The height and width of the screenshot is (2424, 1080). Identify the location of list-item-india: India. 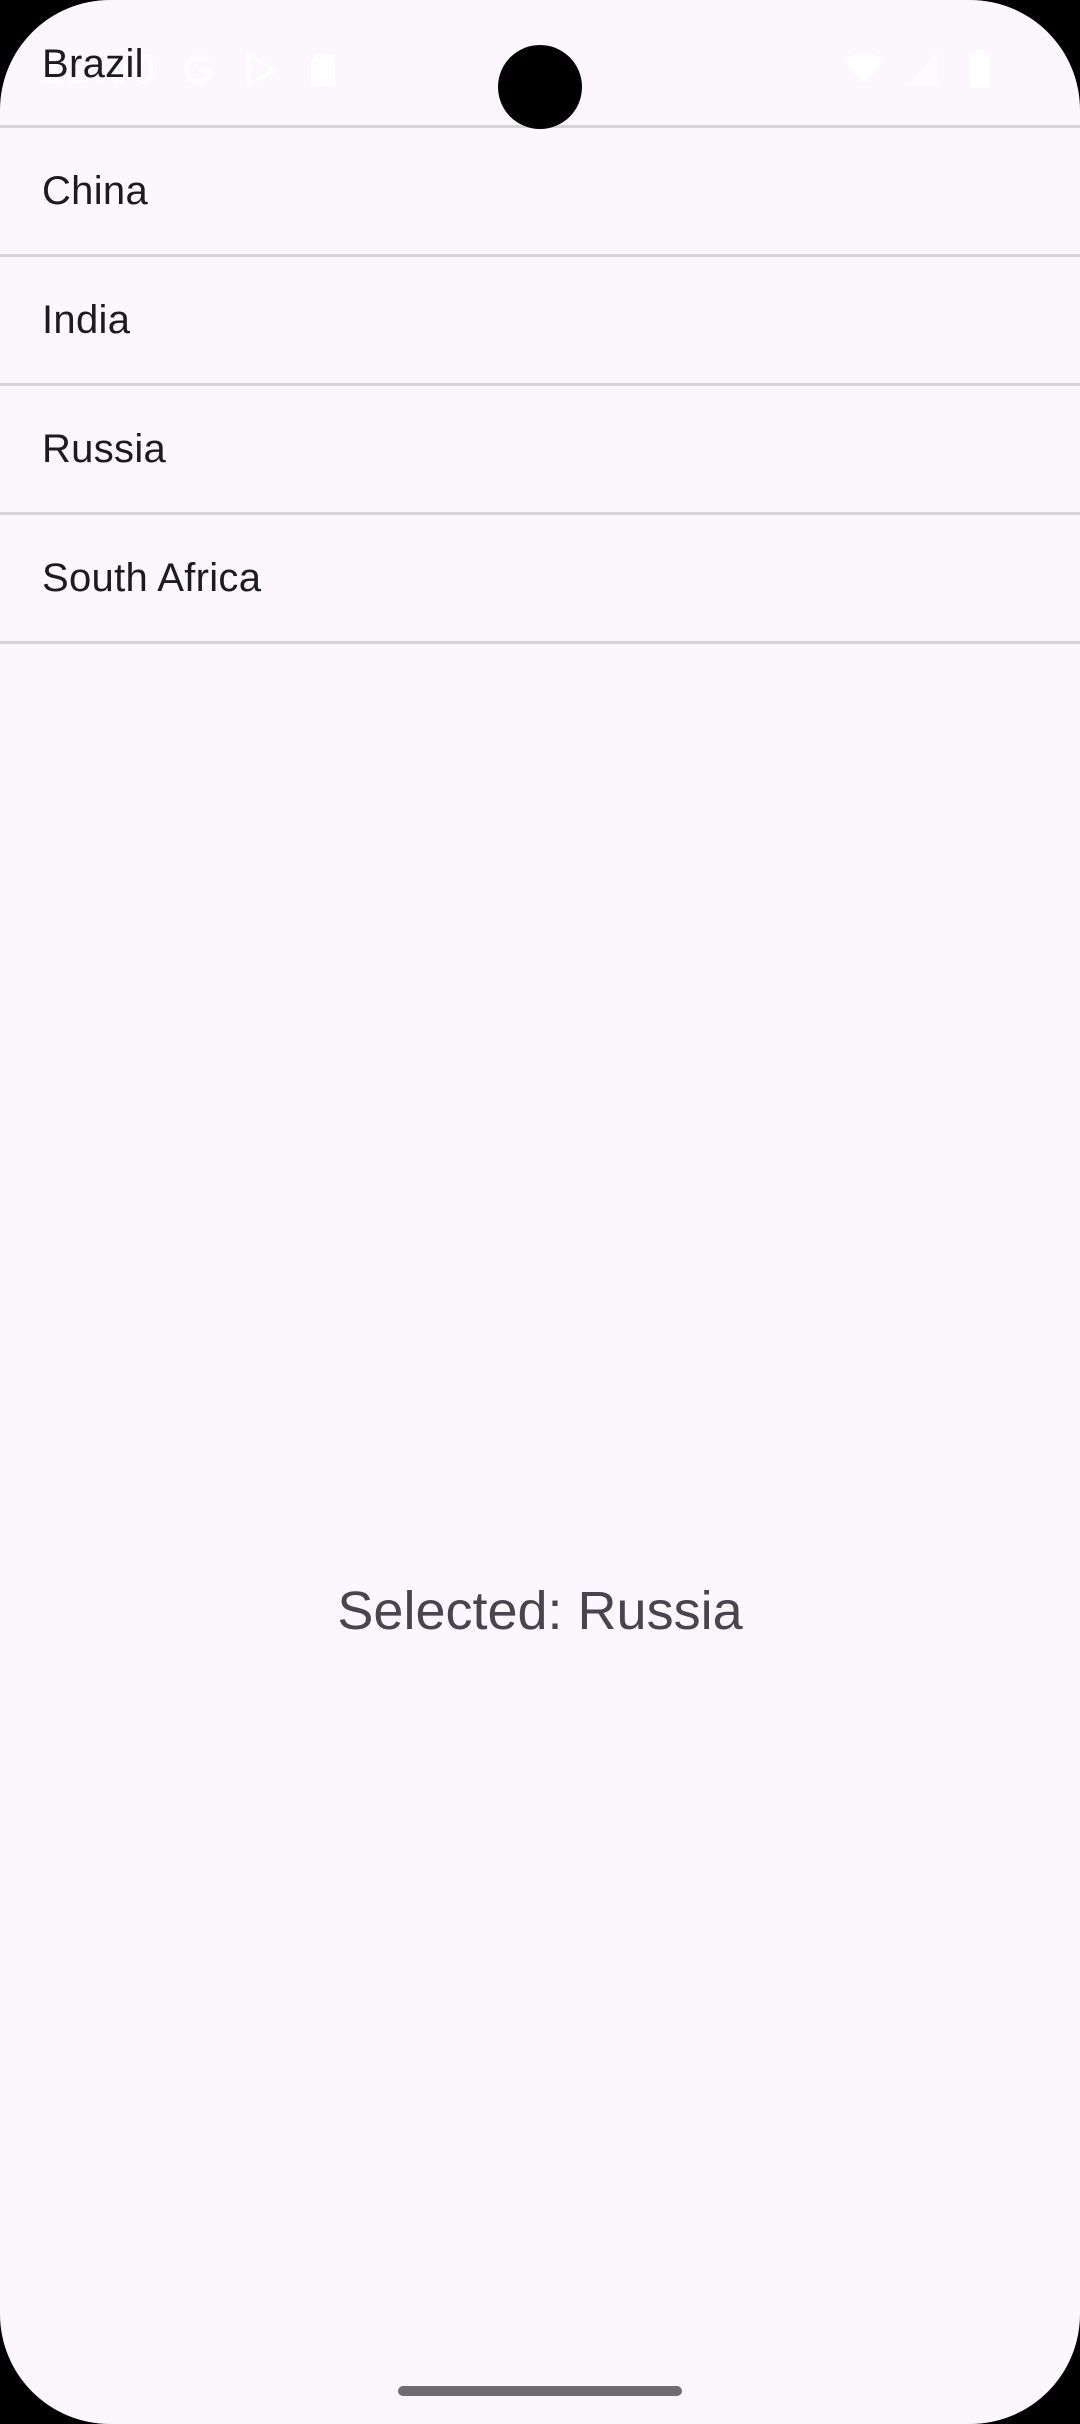
(540, 321).